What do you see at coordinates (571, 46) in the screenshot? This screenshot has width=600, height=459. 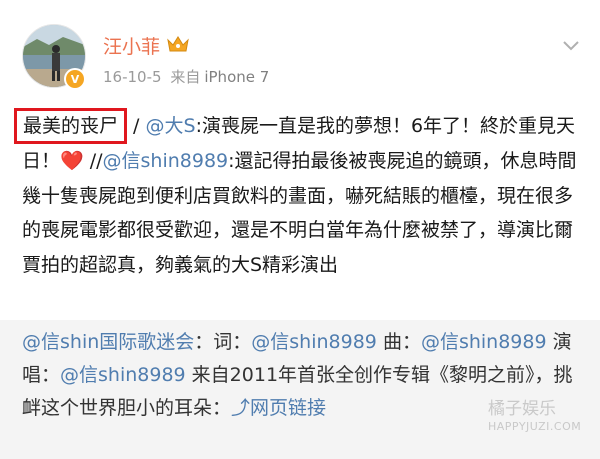 I see `chevron-down-icon` at bounding box center [571, 46].